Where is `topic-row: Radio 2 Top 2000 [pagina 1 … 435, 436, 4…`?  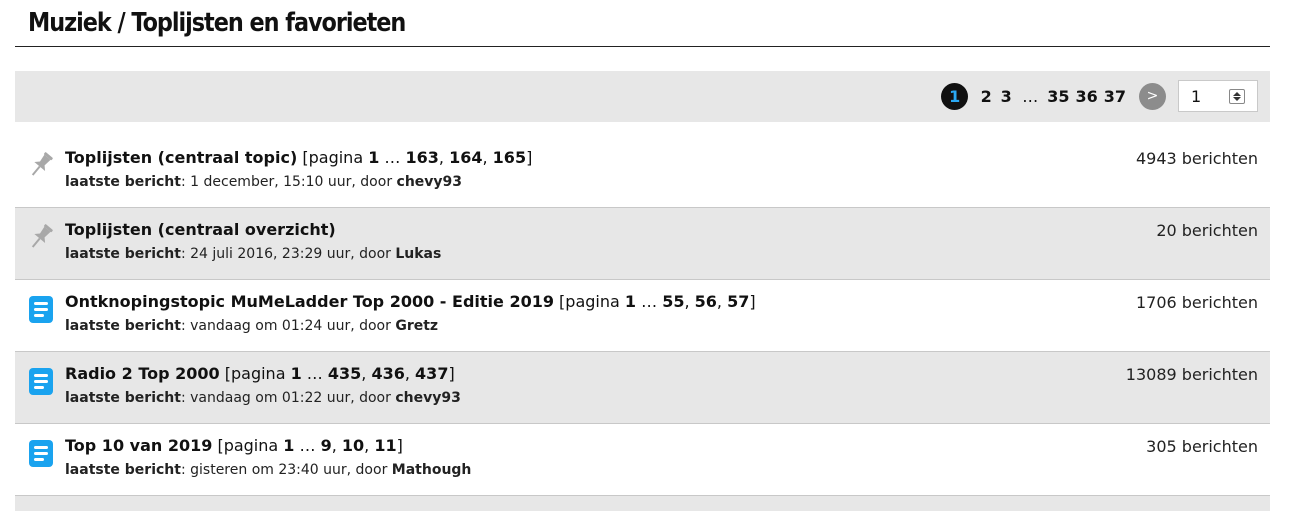
topic-row: Radio 2 Top 2000 [pagina 1 … 435, 436, 4… is located at coordinates (642, 388).